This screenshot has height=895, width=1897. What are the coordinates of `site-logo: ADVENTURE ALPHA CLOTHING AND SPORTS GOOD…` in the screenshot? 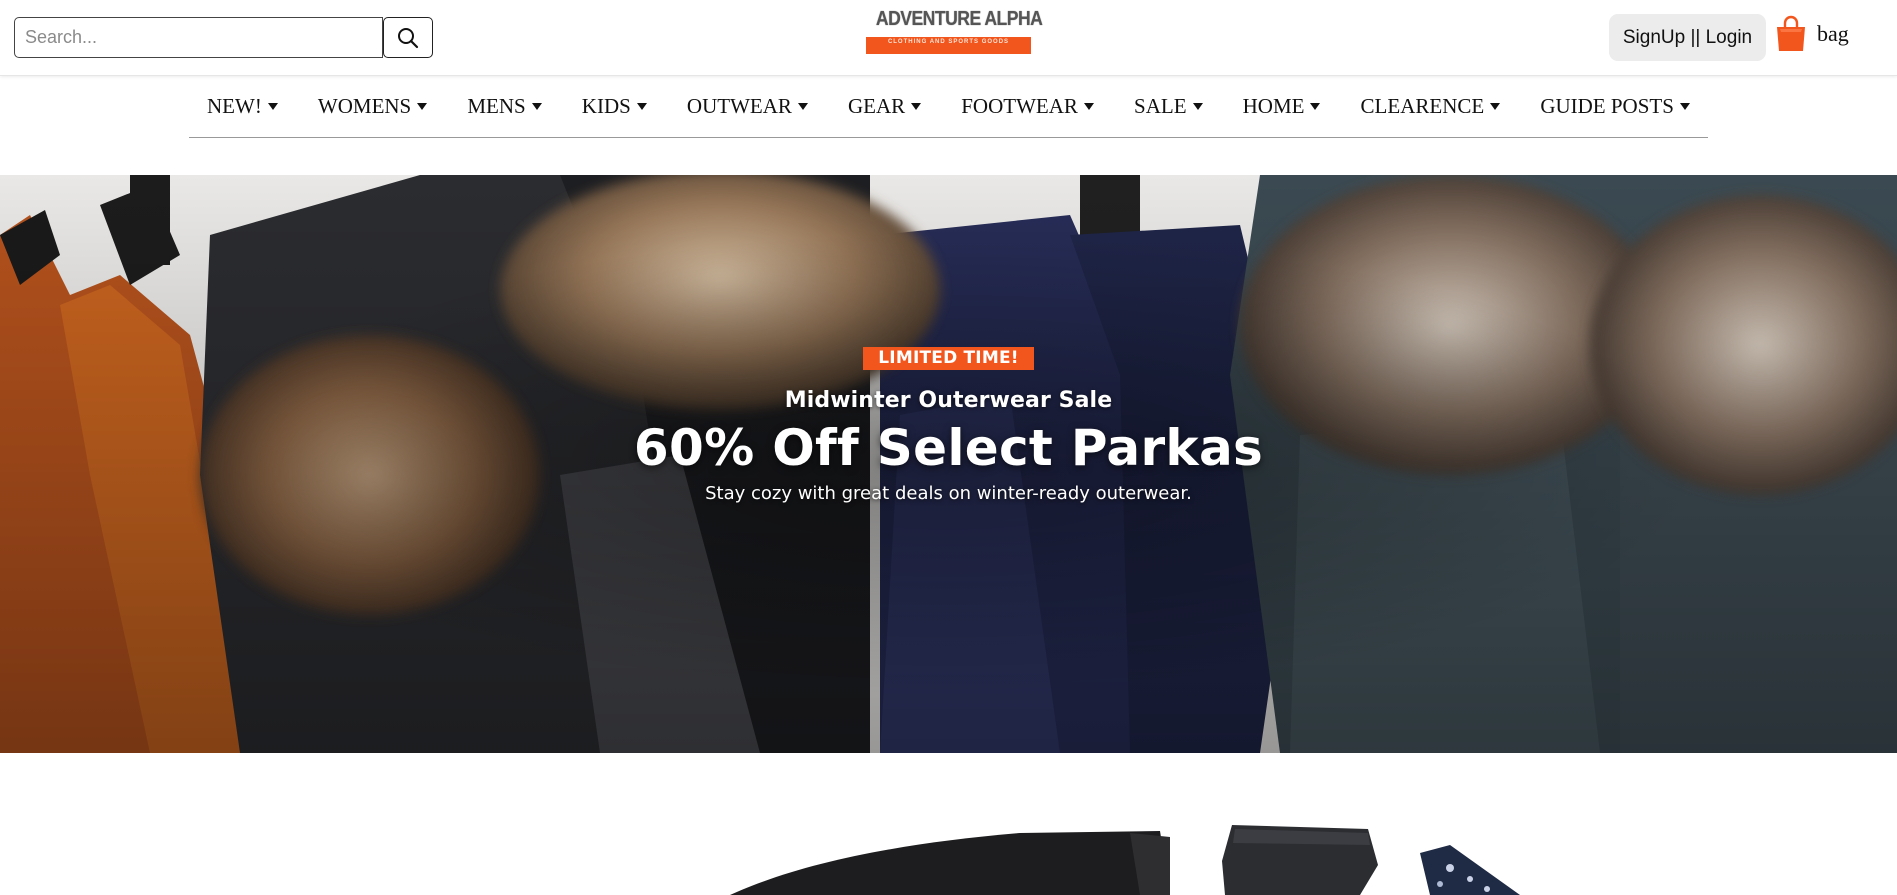 It's located at (954, 35).